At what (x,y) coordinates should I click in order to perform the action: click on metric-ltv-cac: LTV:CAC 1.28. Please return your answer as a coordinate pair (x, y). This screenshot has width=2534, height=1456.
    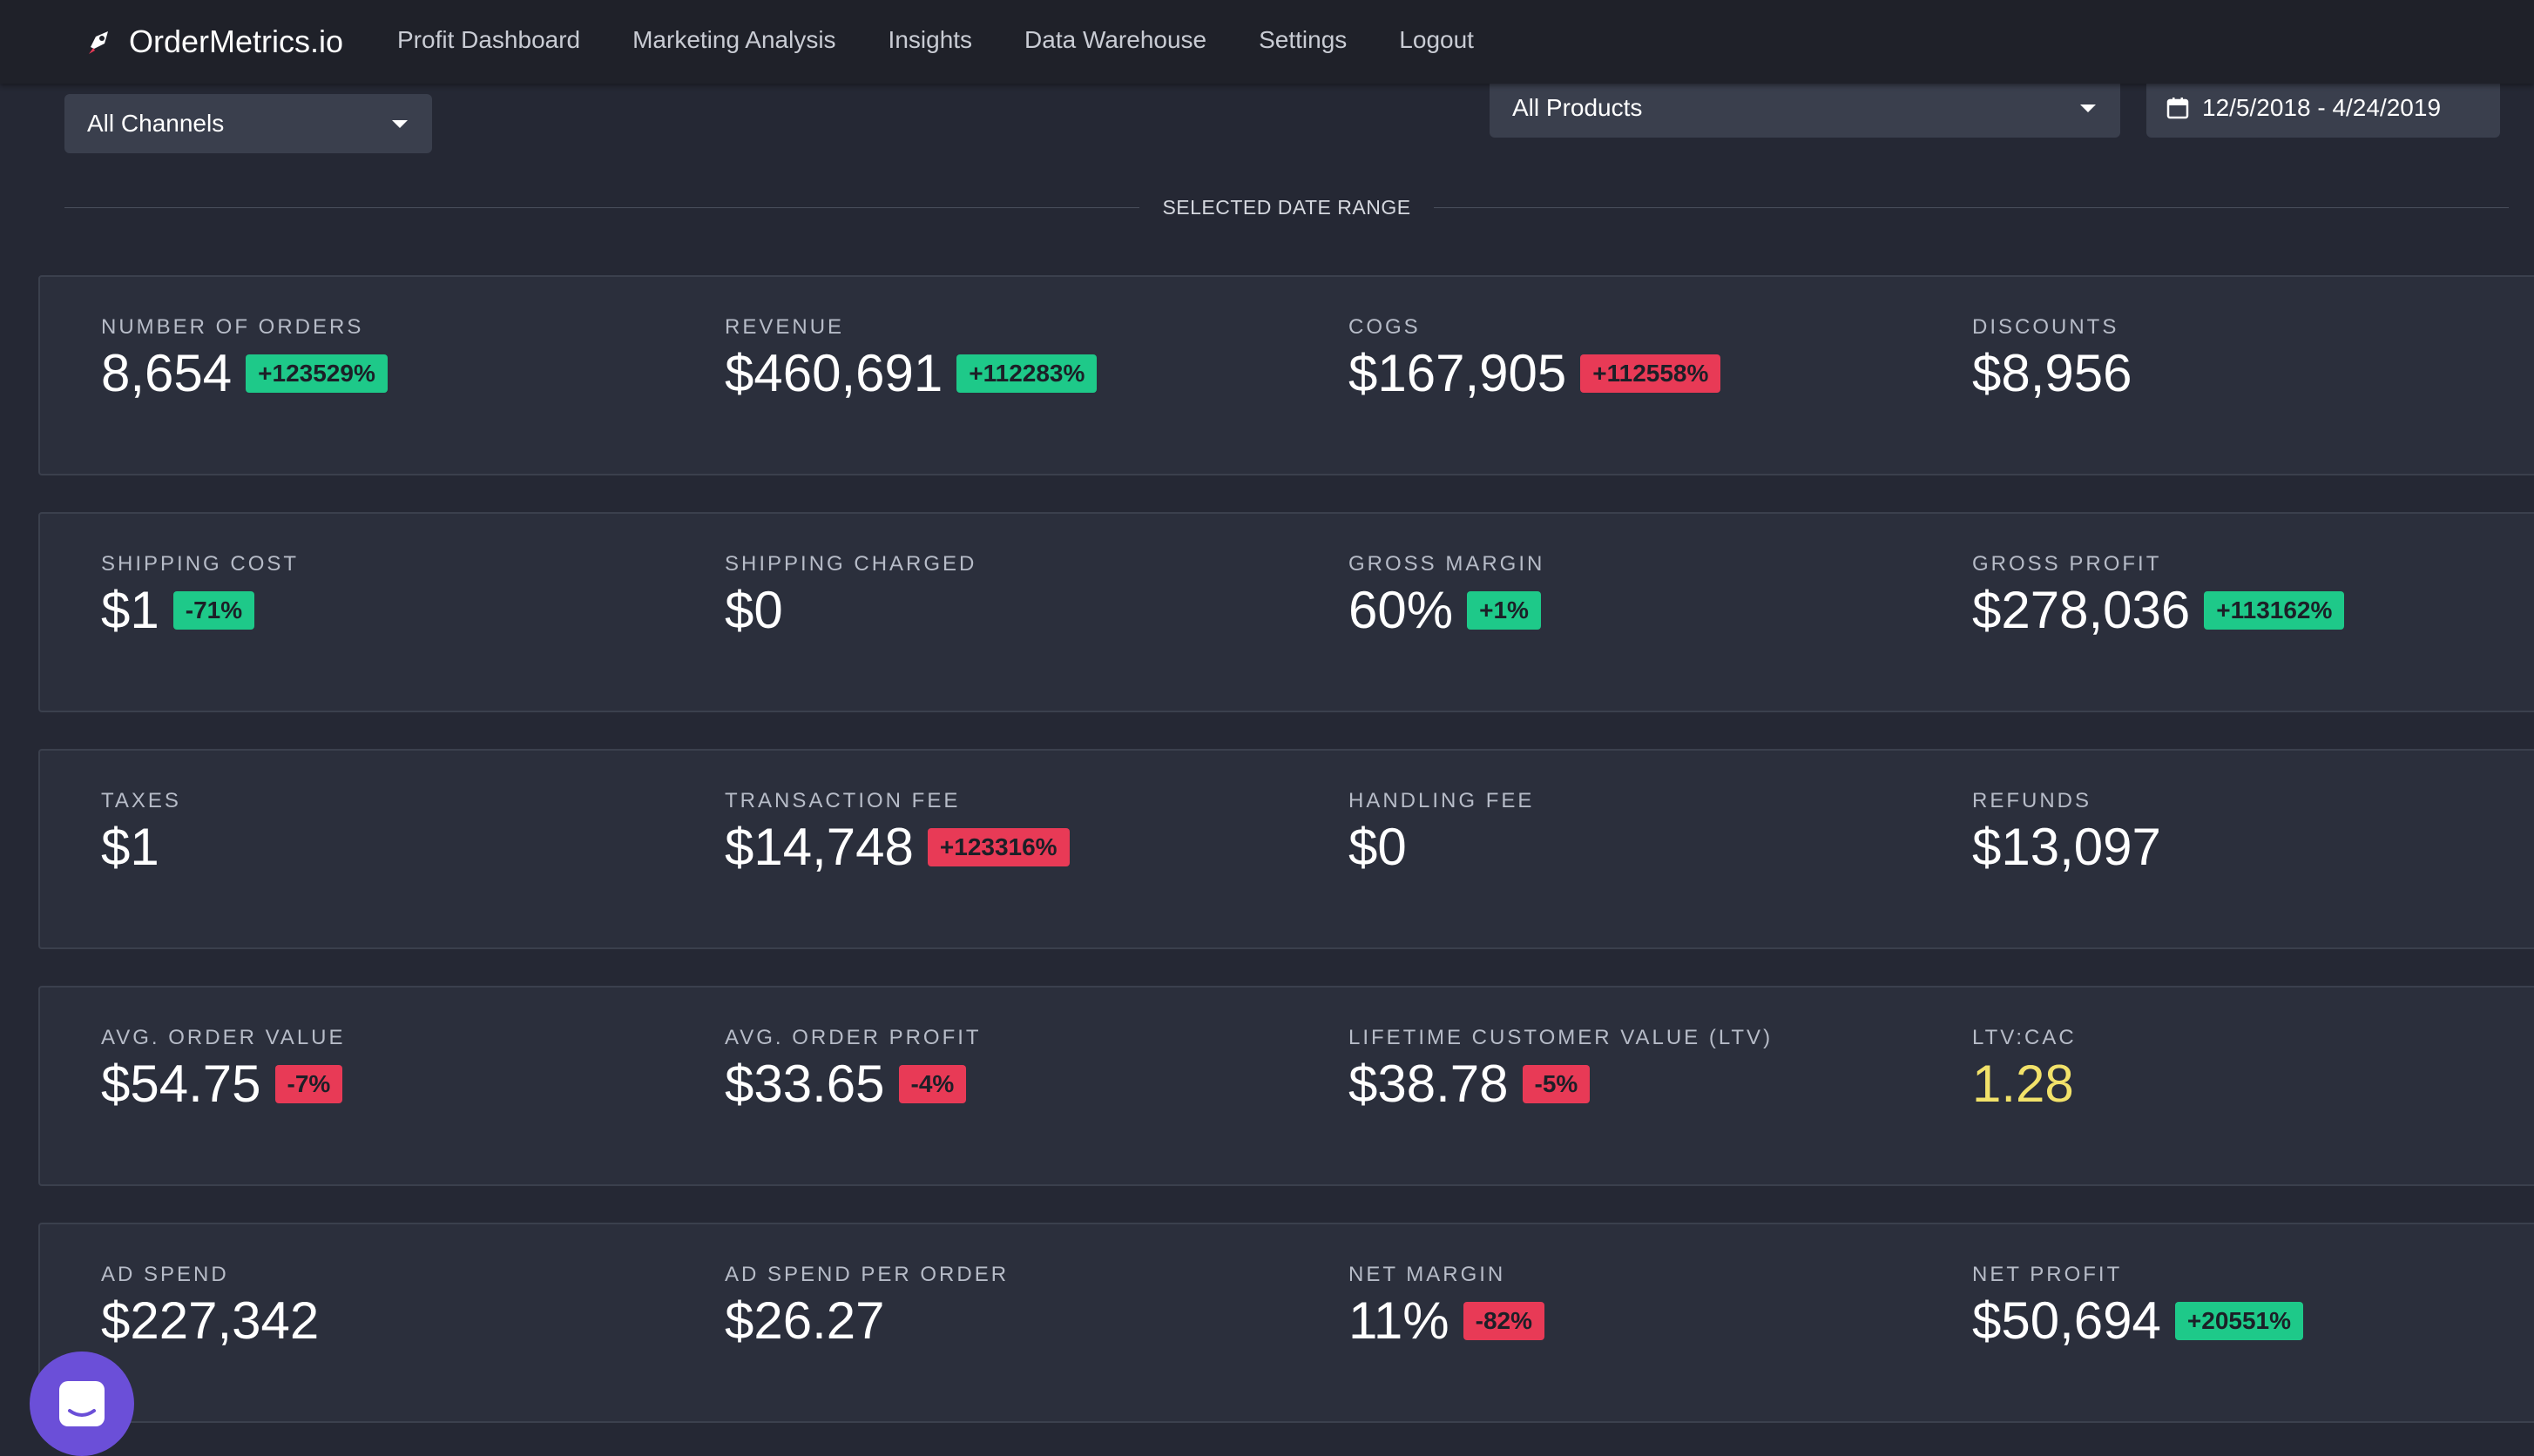
    Looking at the image, I should click on (2024, 1069).